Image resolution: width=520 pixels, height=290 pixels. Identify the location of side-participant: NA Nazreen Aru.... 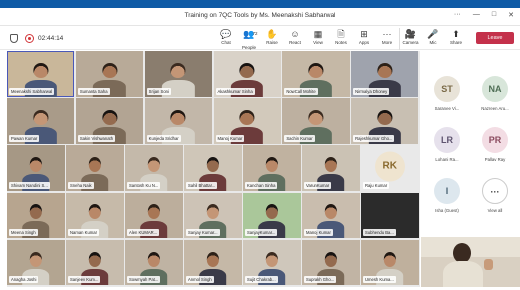
(495, 93).